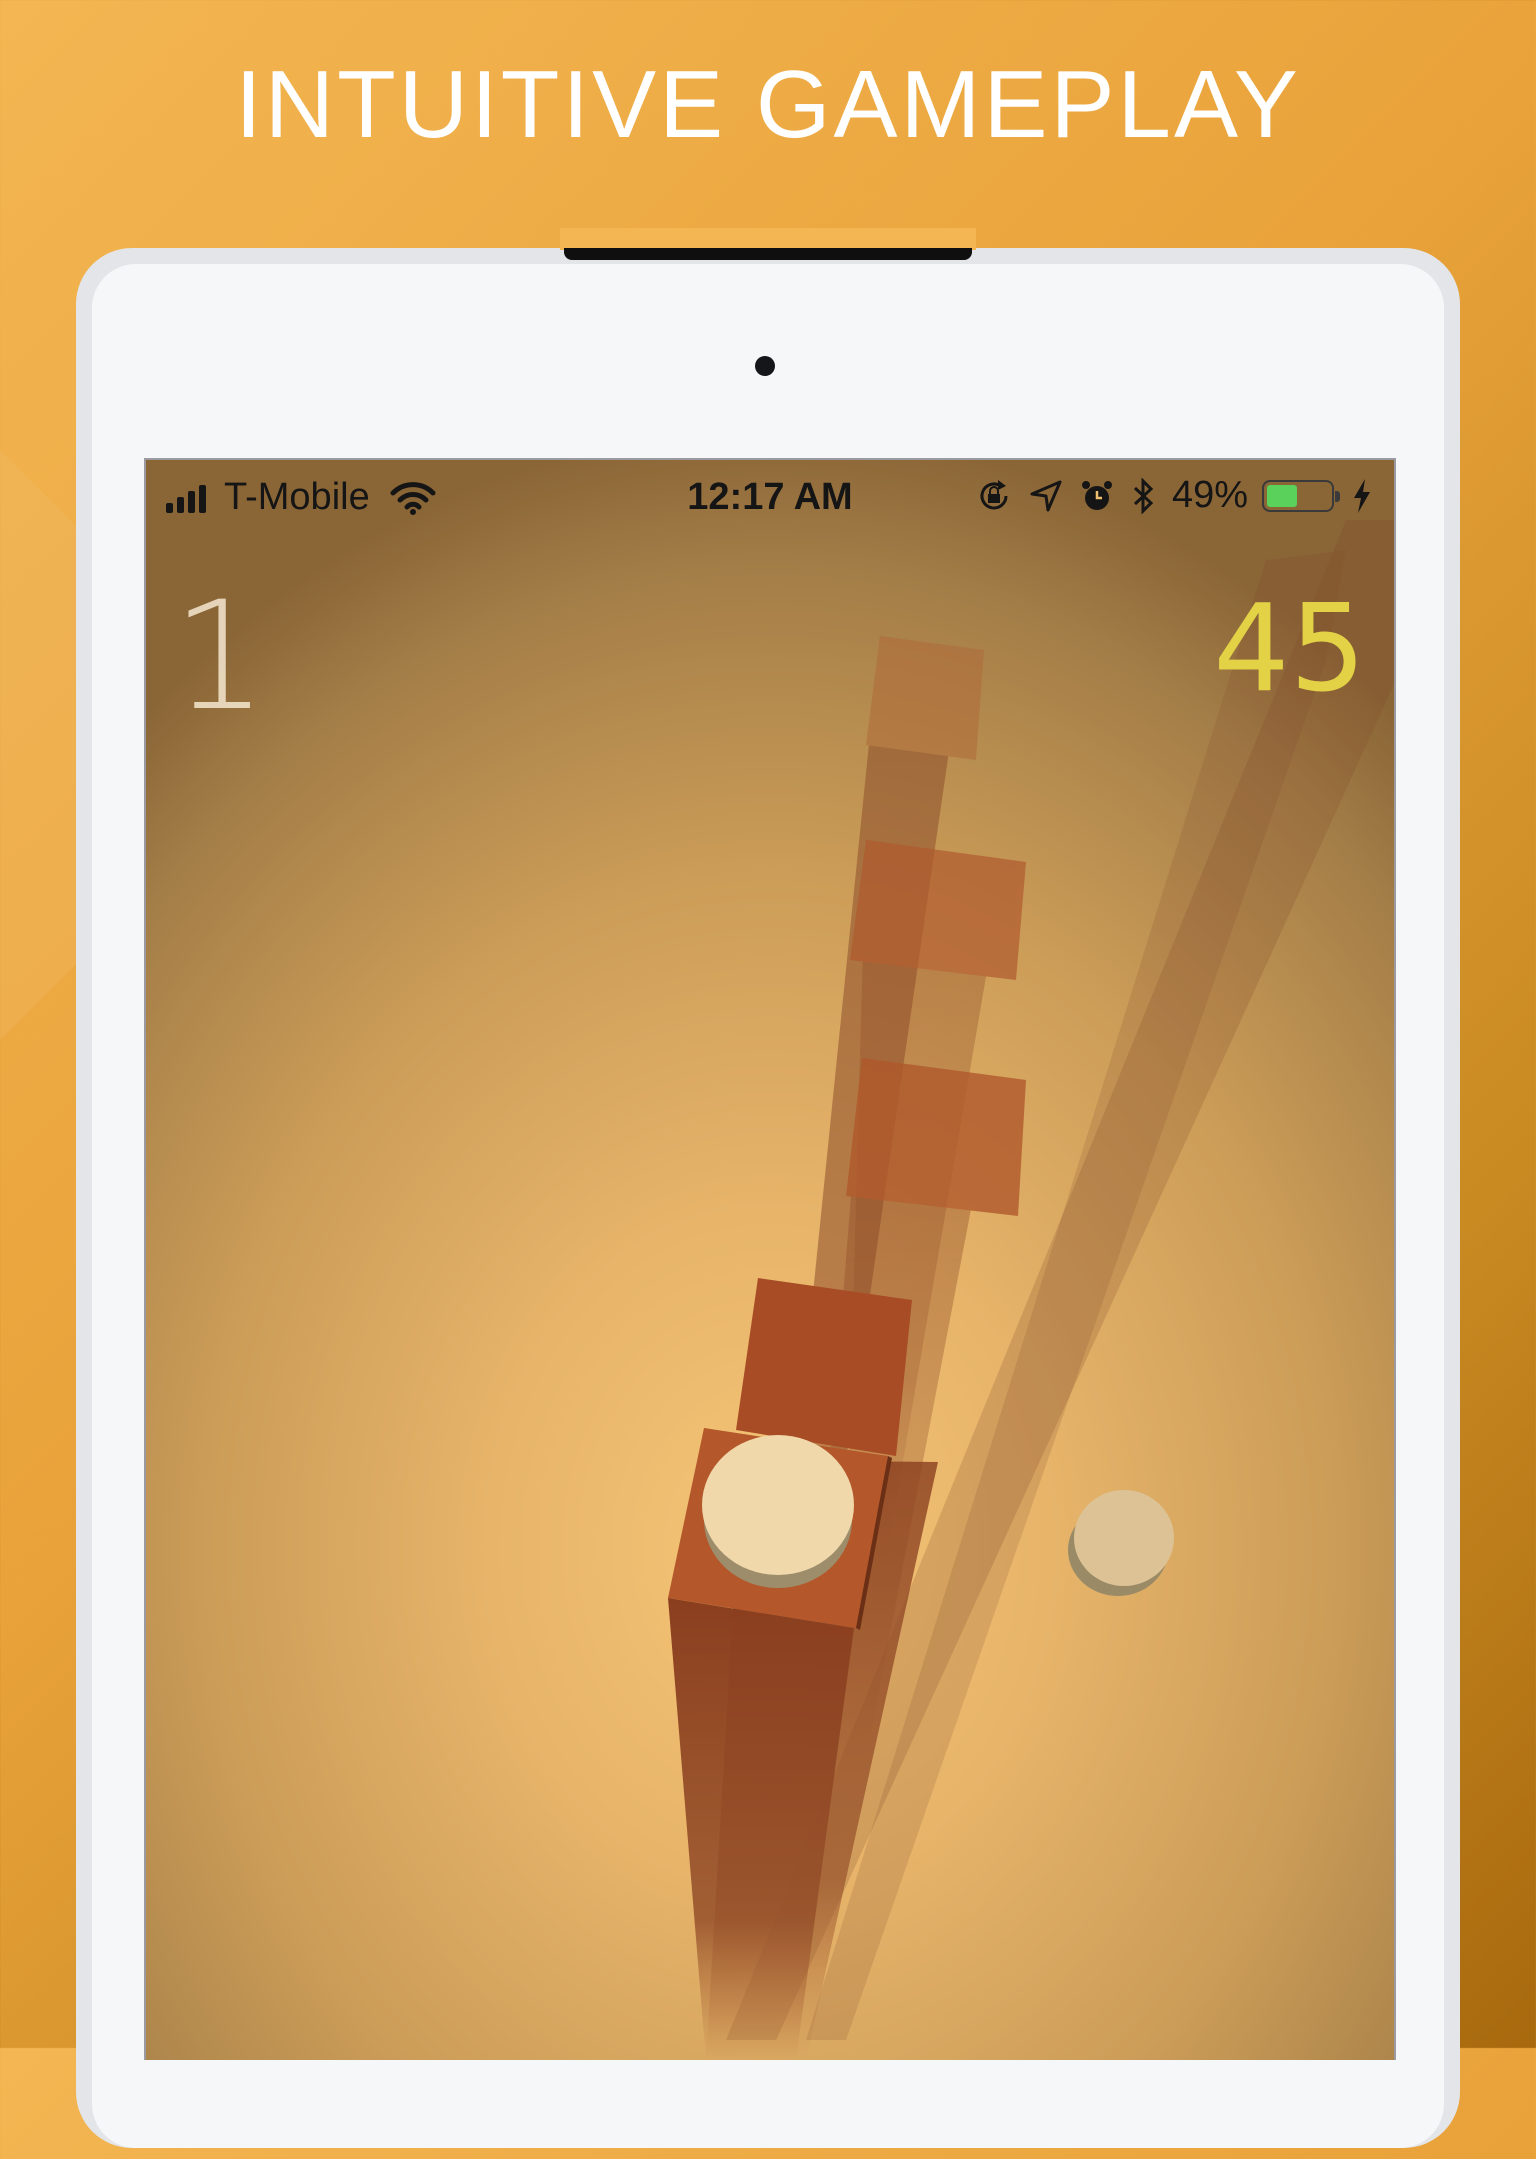 The image size is (1536, 2159). What do you see at coordinates (765, 366) in the screenshot?
I see `front-camera` at bounding box center [765, 366].